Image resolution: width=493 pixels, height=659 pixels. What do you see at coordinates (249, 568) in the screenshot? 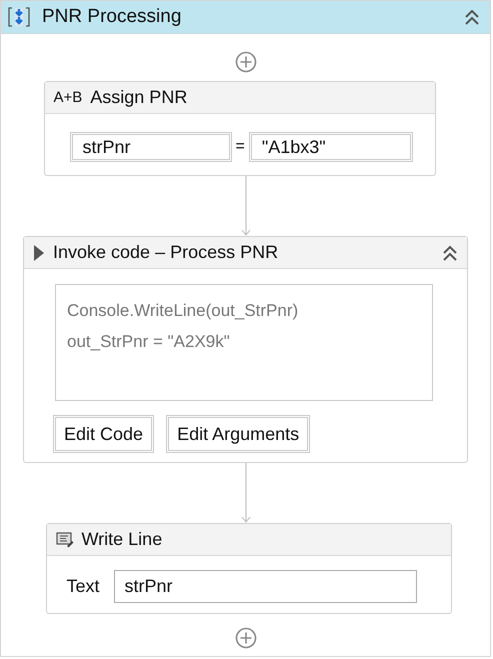
I see `write-line-activity: Write Line Text strPnr` at bounding box center [249, 568].